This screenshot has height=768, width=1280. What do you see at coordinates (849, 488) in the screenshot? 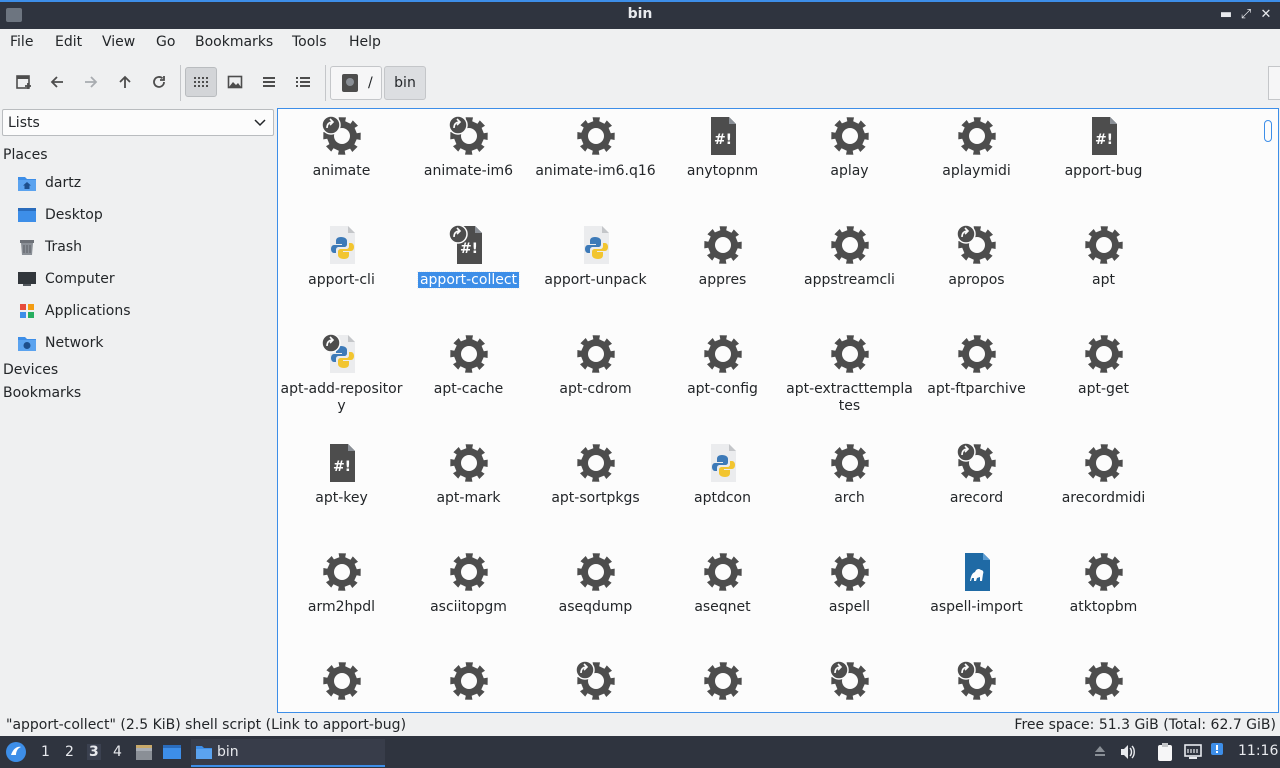
I see `file-item: arch` at bounding box center [849, 488].